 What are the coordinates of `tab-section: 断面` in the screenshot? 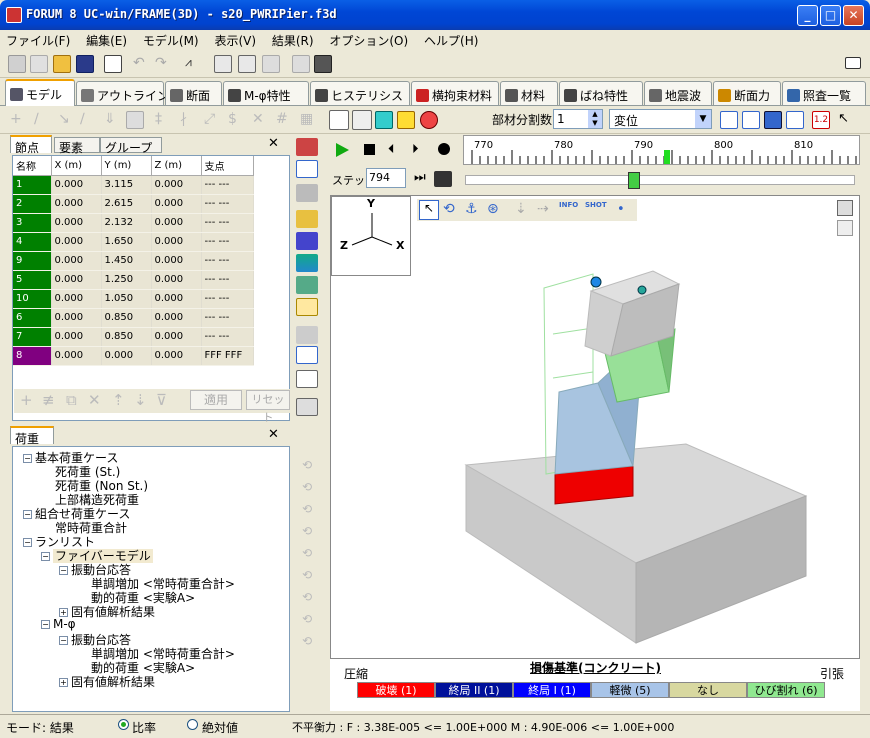 It's located at (193, 93).